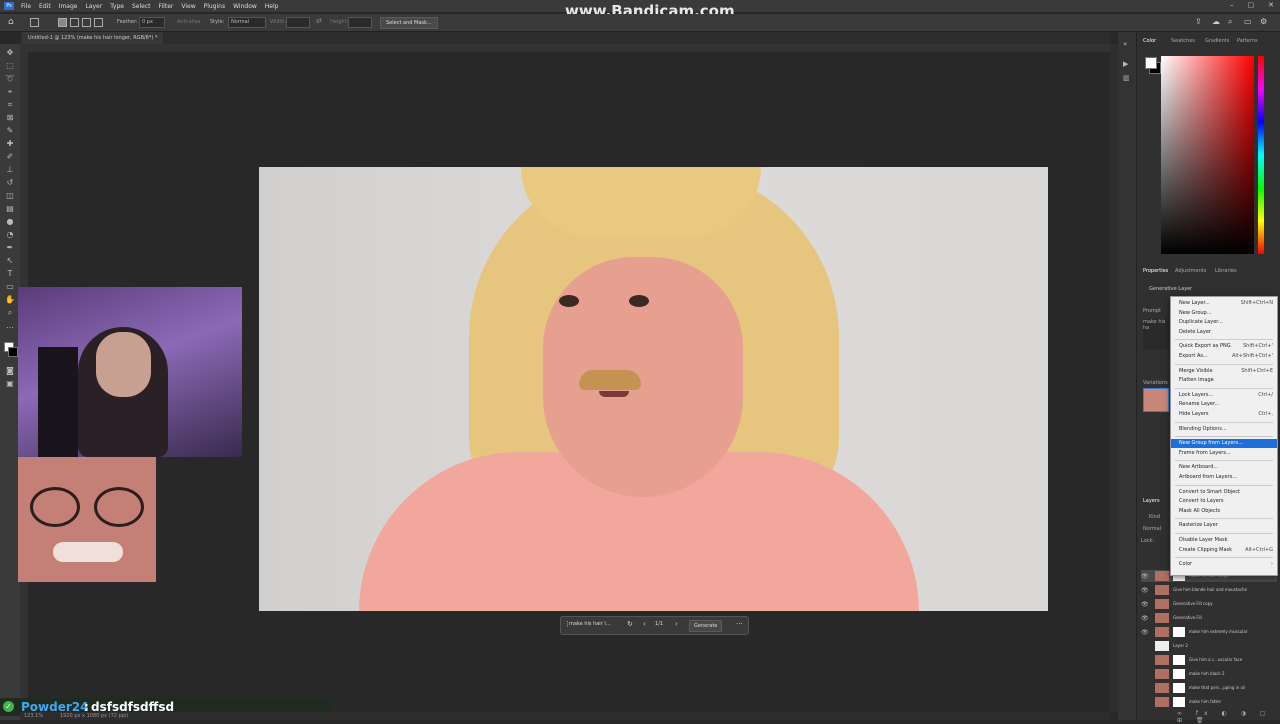 The width and height of the screenshot is (1280, 724). What do you see at coordinates (1261, 155) in the screenshot?
I see `hue-slider` at bounding box center [1261, 155].